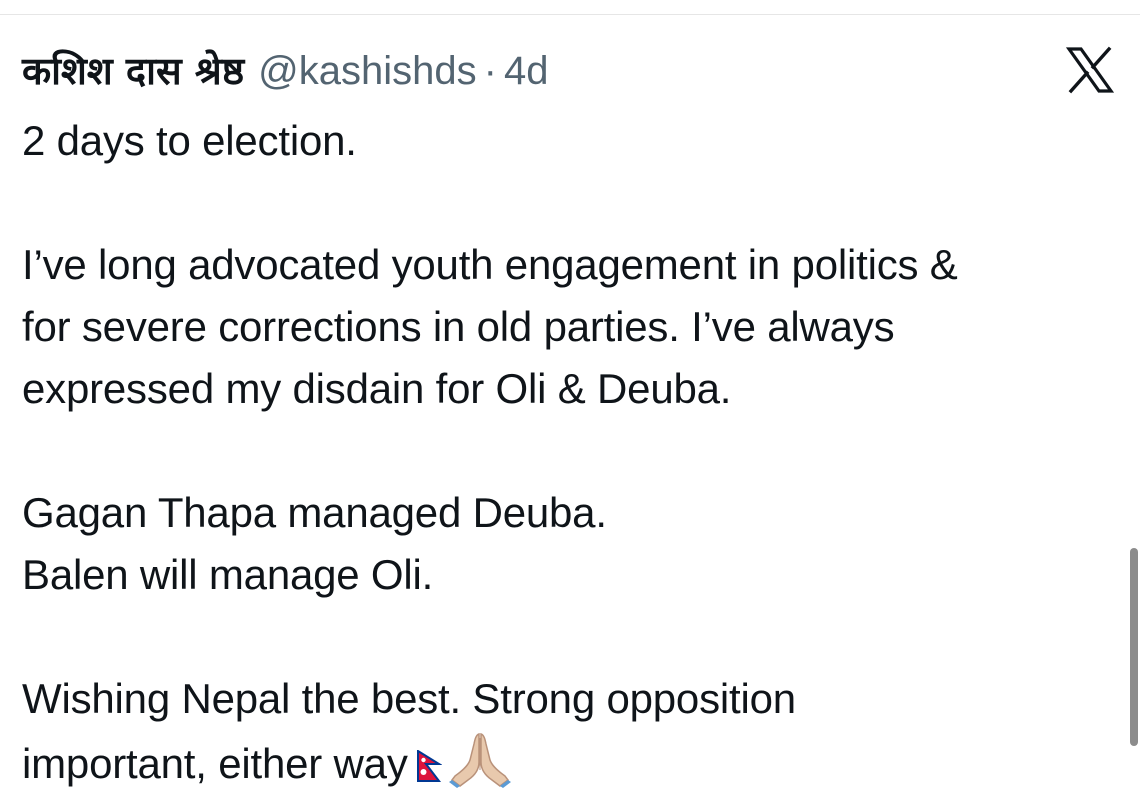 The image size is (1148, 797). Describe the element at coordinates (572, 762) in the screenshot. I see `tweet-line-with-emoji: important, either way` at that location.